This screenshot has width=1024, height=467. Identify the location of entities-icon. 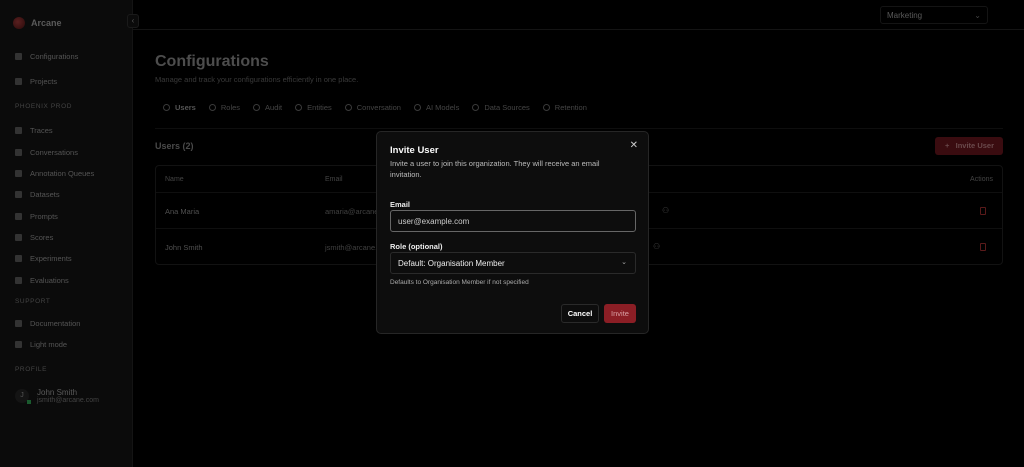
(299, 107).